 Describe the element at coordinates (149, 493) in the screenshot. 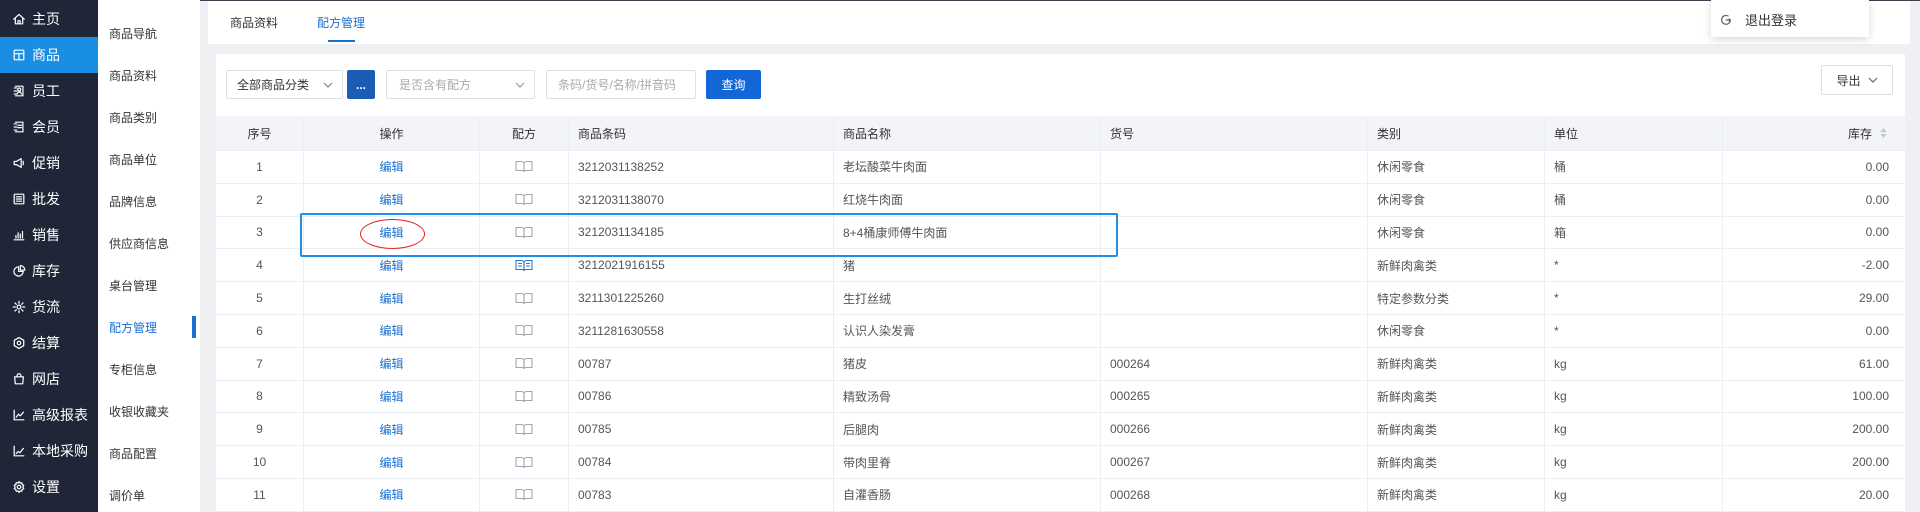

I see `sub-nav-item-11: 调价单` at that location.